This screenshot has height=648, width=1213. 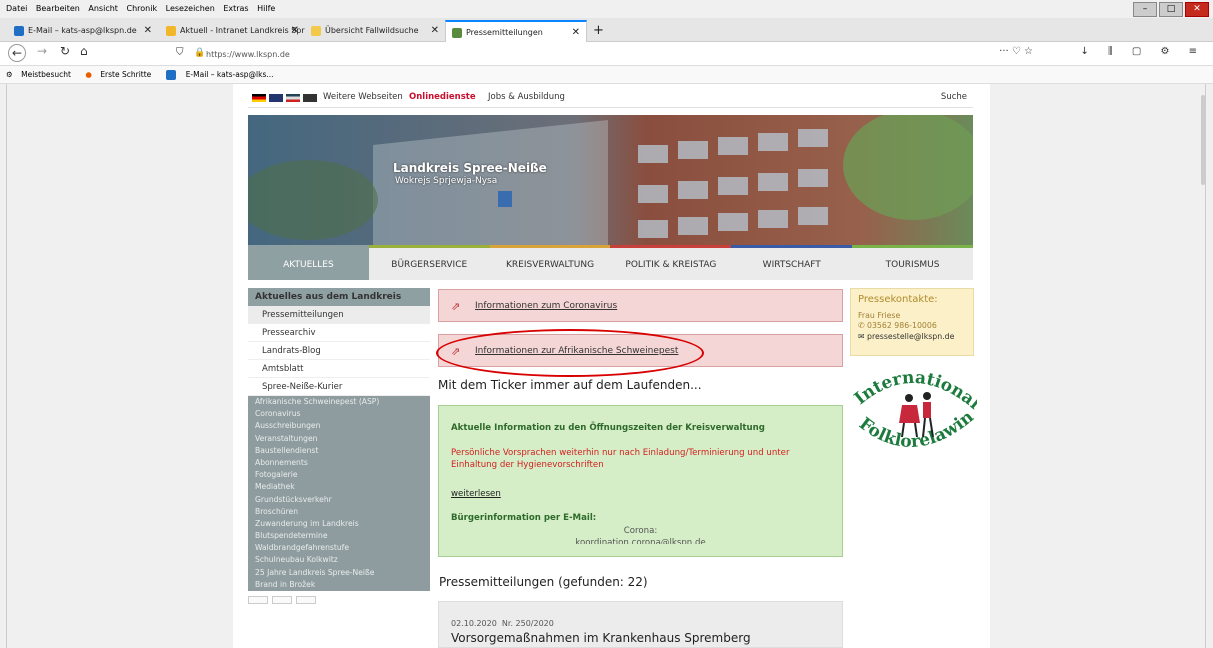 I want to click on sidebar-item-abonnements: Abonnements, so click(x=339, y=463).